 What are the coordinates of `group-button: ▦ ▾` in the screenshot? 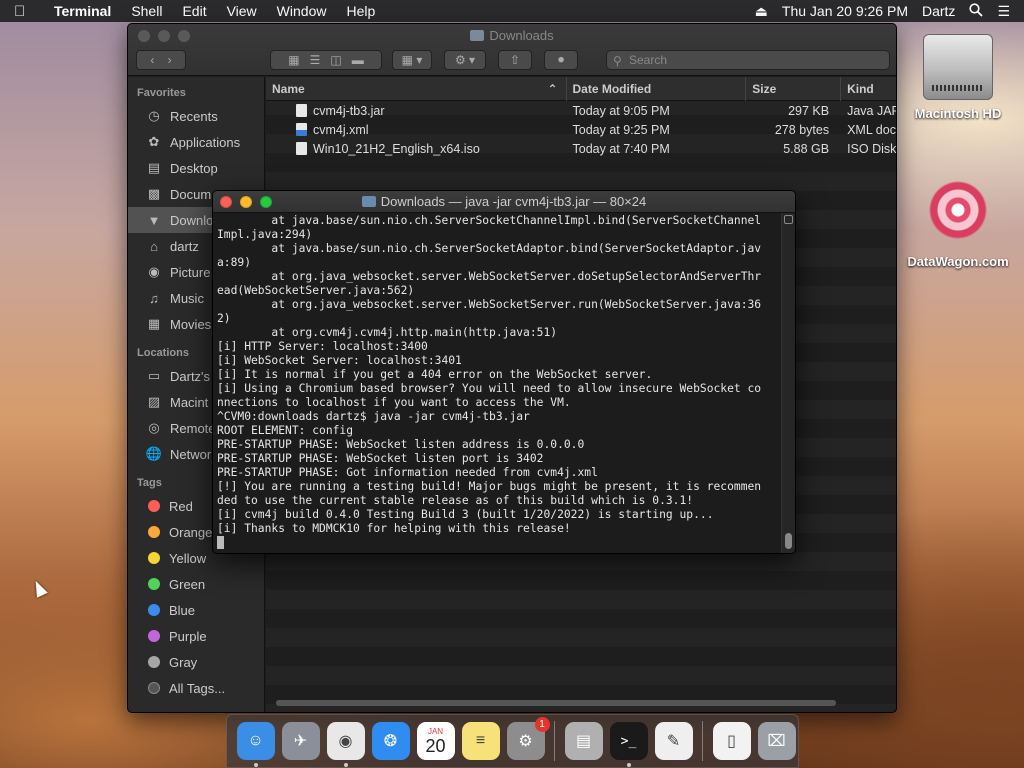 It's located at (412, 60).